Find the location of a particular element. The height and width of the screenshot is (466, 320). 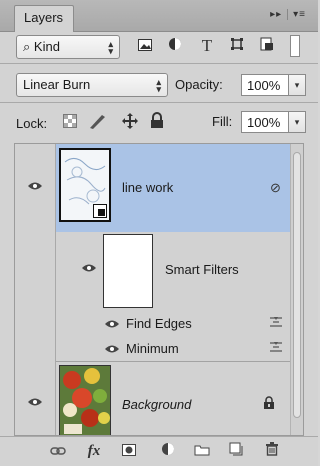

folder-icon is located at coordinates (202, 451).